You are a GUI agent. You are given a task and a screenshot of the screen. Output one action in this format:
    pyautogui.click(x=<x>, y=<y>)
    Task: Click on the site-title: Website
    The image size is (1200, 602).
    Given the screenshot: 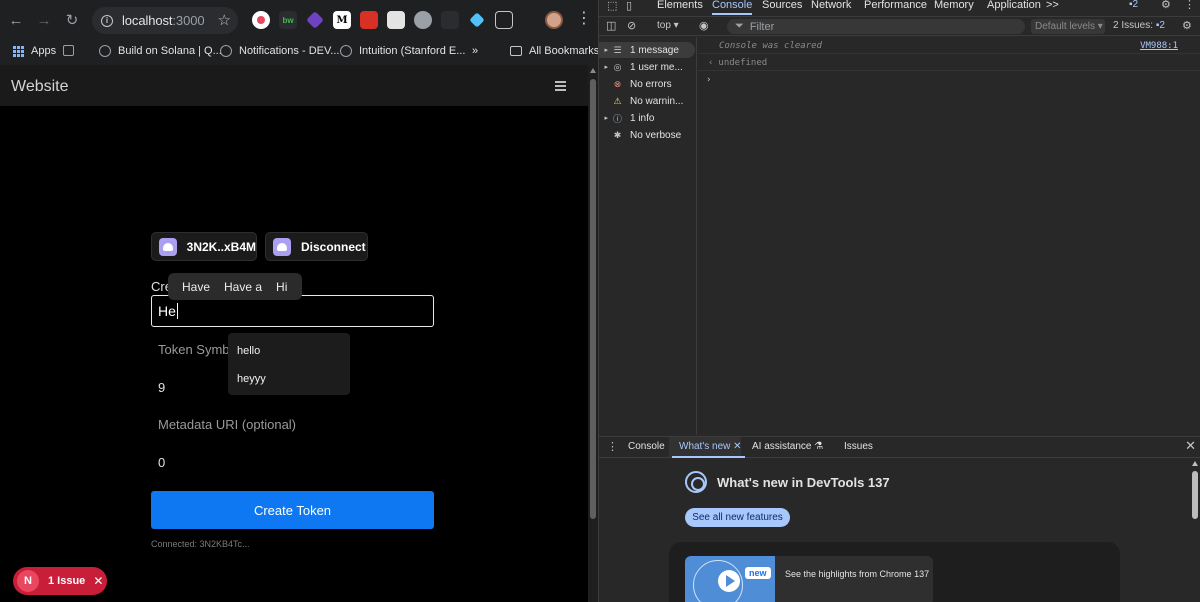 What is the action you would take?
    pyautogui.click(x=40, y=87)
    